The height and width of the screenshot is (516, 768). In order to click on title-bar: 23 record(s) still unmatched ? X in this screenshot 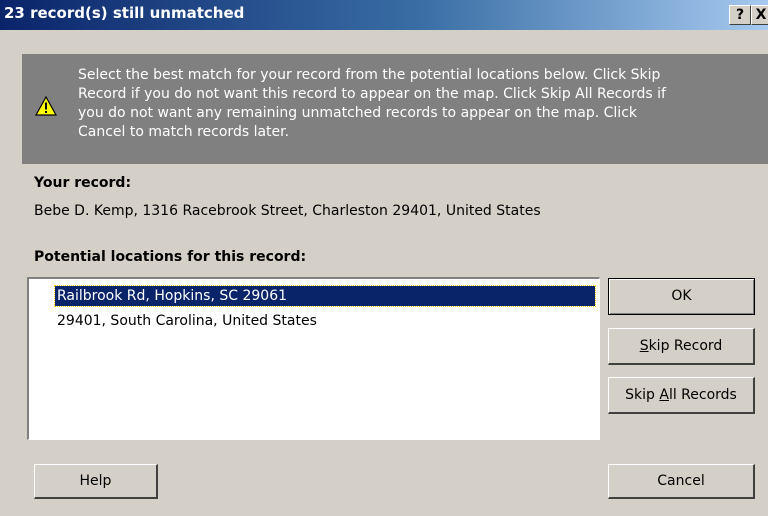, I will do `click(384, 15)`.